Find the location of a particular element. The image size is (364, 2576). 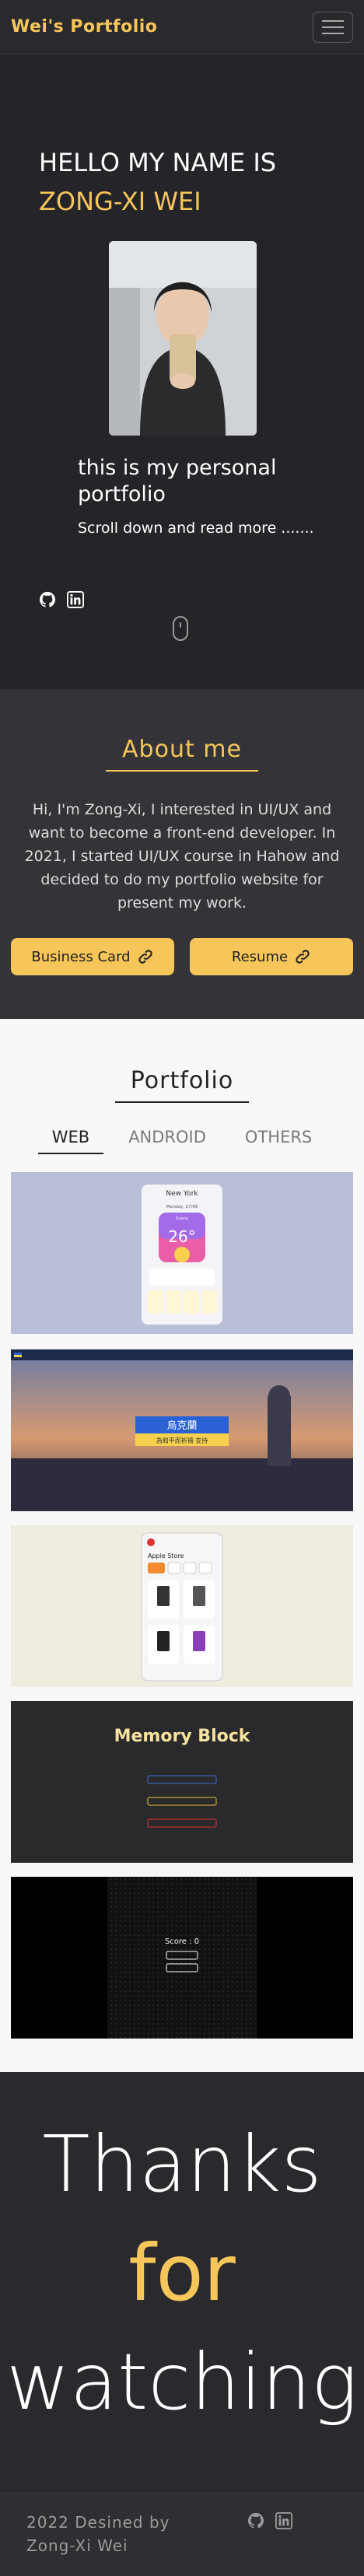

memory-block-title: Memory Block is located at coordinates (183, 1737).